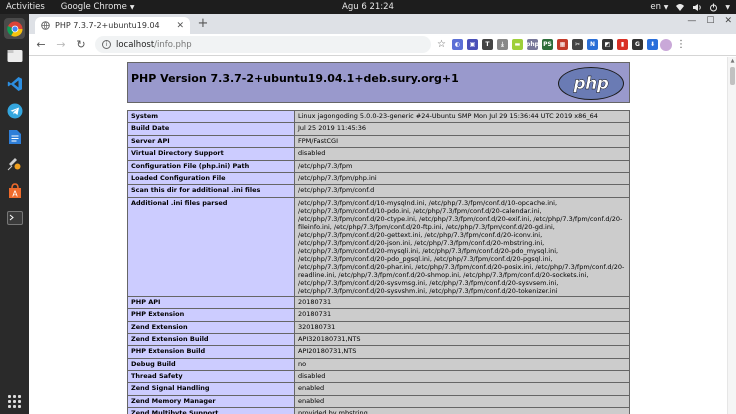 Image resolution: width=736 pixels, height=414 pixels. Describe the element at coordinates (173, 44) in the screenshot. I see `url-path: /info.php` at that location.